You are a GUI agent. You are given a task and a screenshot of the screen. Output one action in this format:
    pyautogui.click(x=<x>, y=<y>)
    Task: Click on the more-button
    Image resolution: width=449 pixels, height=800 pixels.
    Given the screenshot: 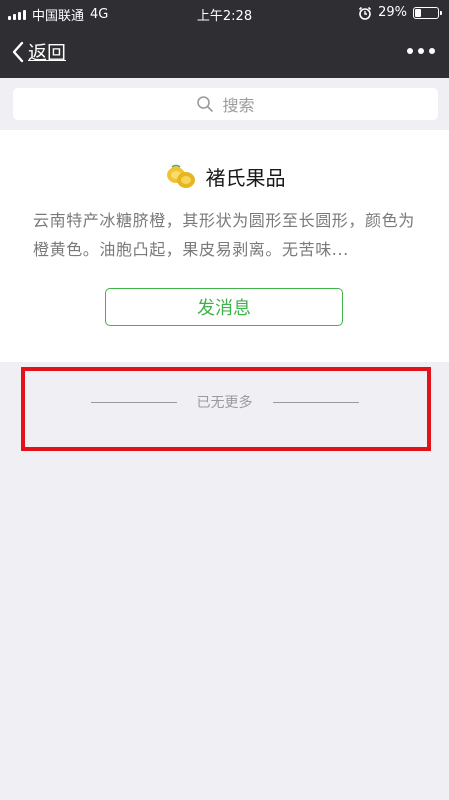 What is the action you would take?
    pyautogui.click(x=421, y=51)
    